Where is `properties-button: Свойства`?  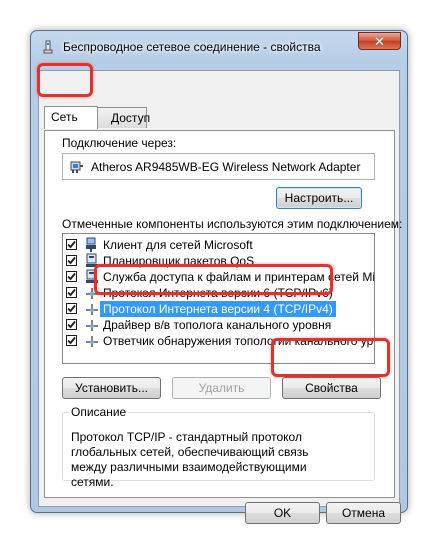 properties-button: Свойства is located at coordinates (331, 388).